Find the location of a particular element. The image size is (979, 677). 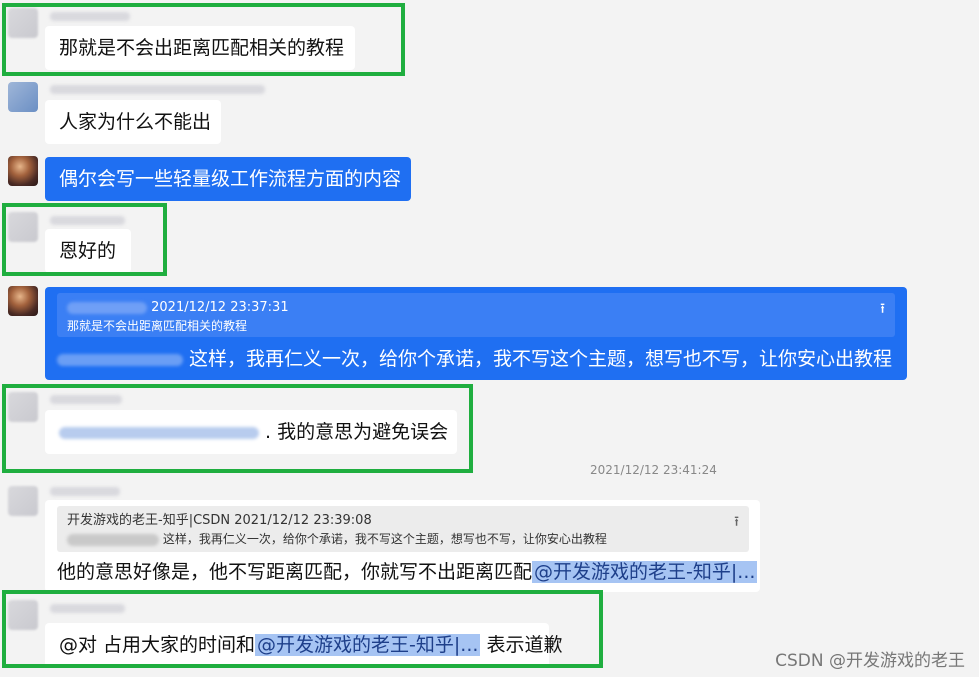

message-text: 偶尔会写一些轻量级工作流程方面的内容 is located at coordinates (230, 179).